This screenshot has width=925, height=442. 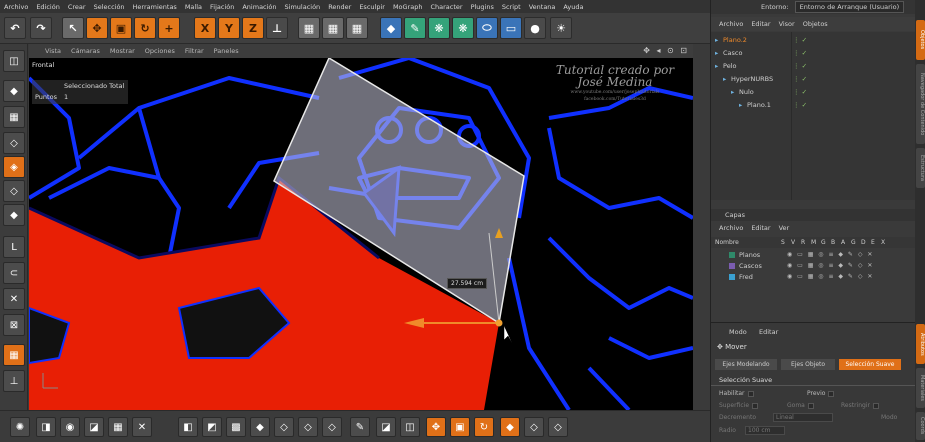 I want to click on viewport-menu-item: Opciones, so click(x=160, y=51).